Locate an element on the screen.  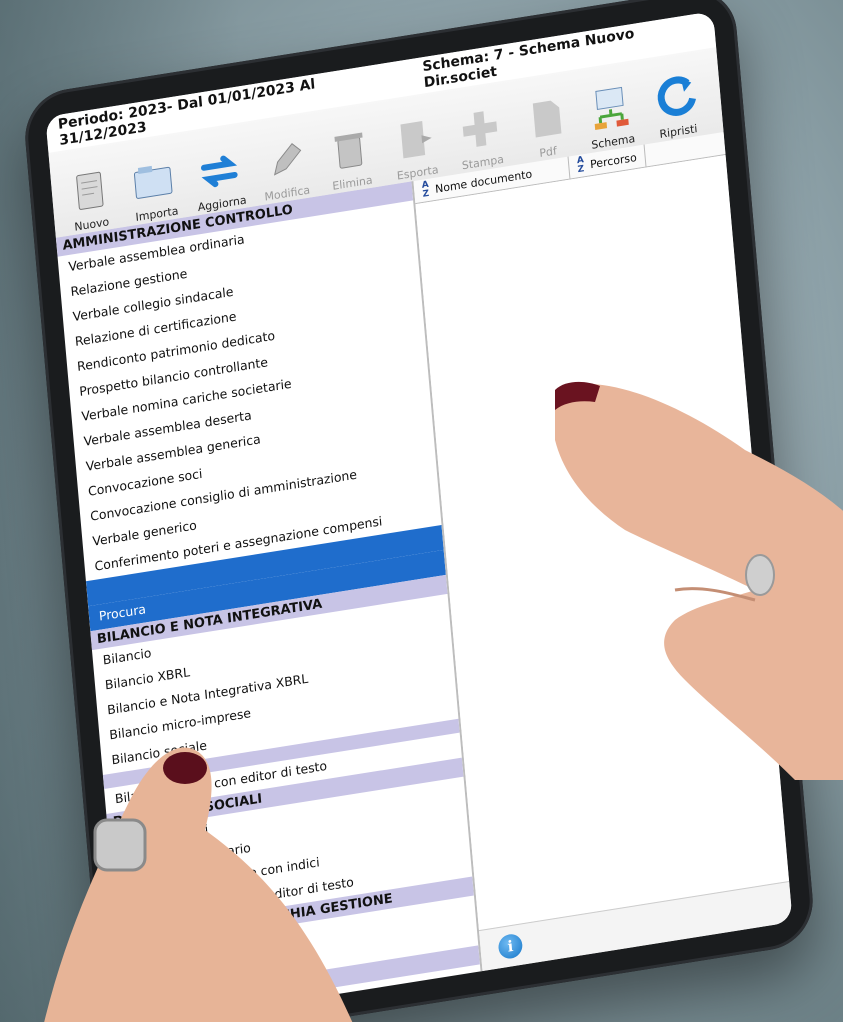
elimina-button: Elimina is located at coordinates (350, 158).